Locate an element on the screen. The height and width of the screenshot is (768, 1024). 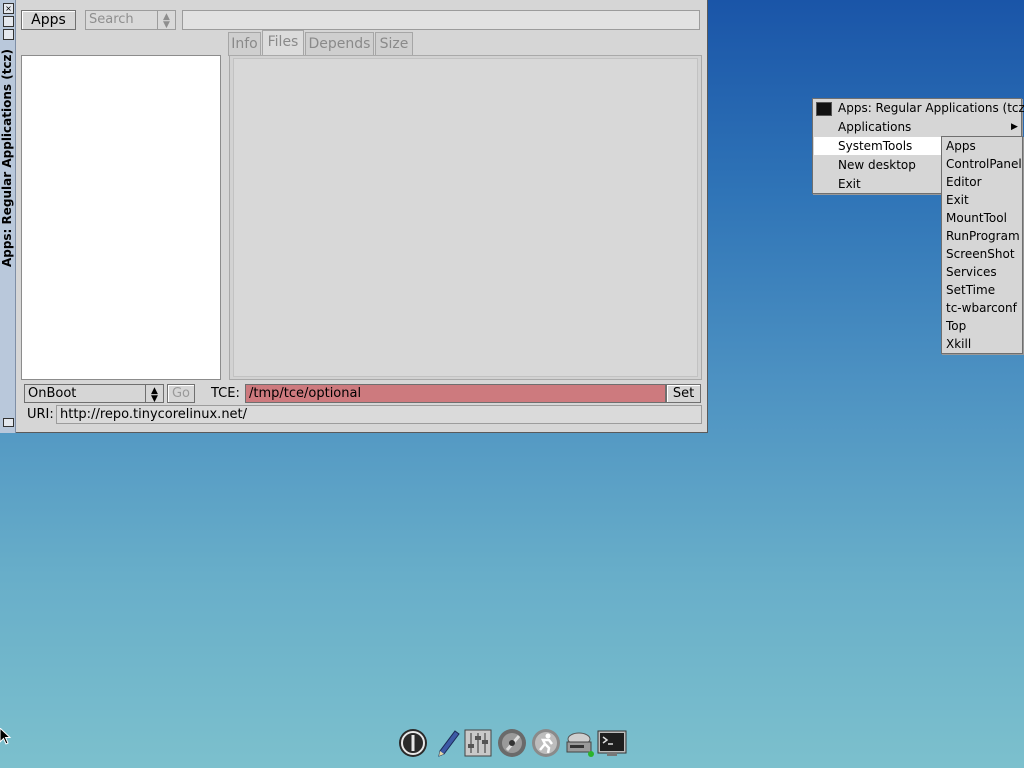
tab-files: Files is located at coordinates (283, 43).